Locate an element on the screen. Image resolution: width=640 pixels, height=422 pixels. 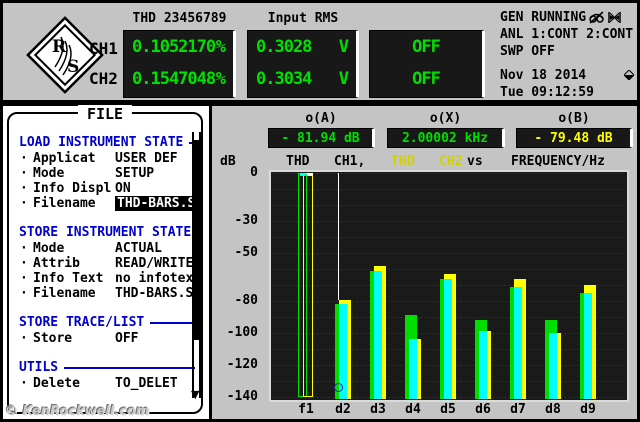
menu-item-label: Attrib is located at coordinates (56, 263).